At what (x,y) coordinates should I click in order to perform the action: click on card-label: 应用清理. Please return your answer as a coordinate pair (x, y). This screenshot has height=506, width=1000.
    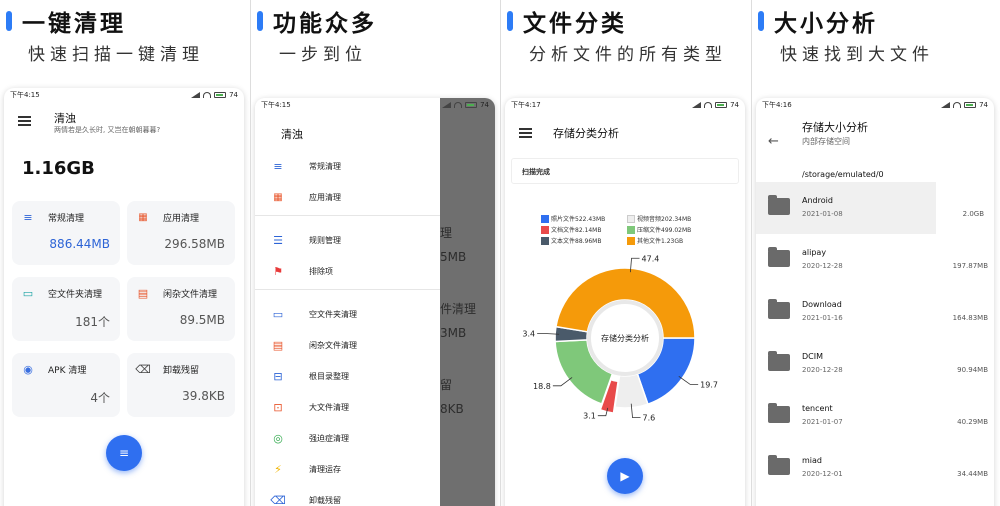
    Looking at the image, I should click on (181, 219).